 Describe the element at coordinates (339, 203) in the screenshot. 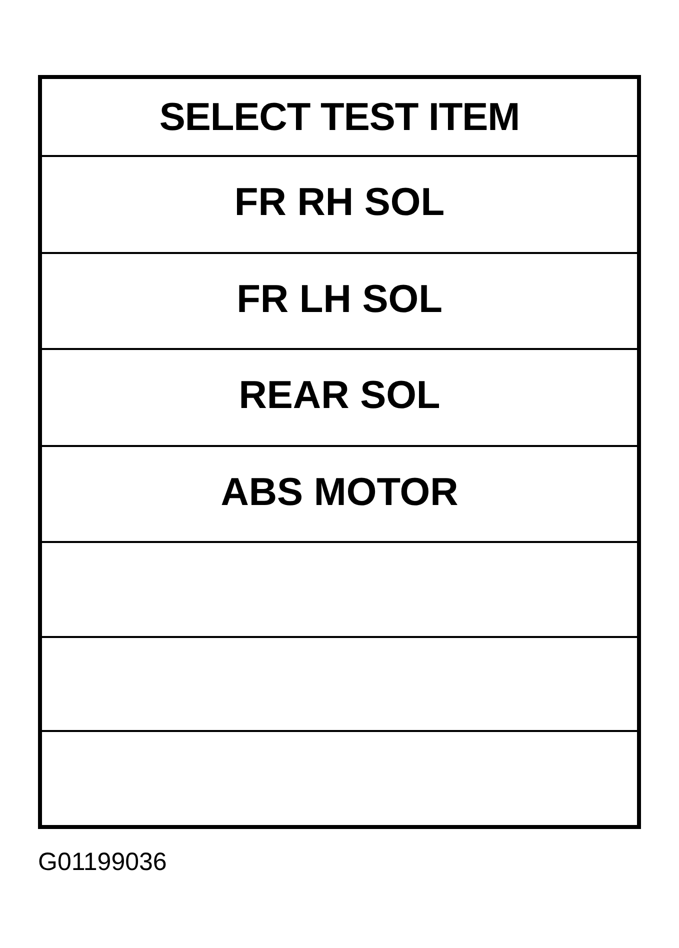

I see `test-item: FR RH SOL` at that location.